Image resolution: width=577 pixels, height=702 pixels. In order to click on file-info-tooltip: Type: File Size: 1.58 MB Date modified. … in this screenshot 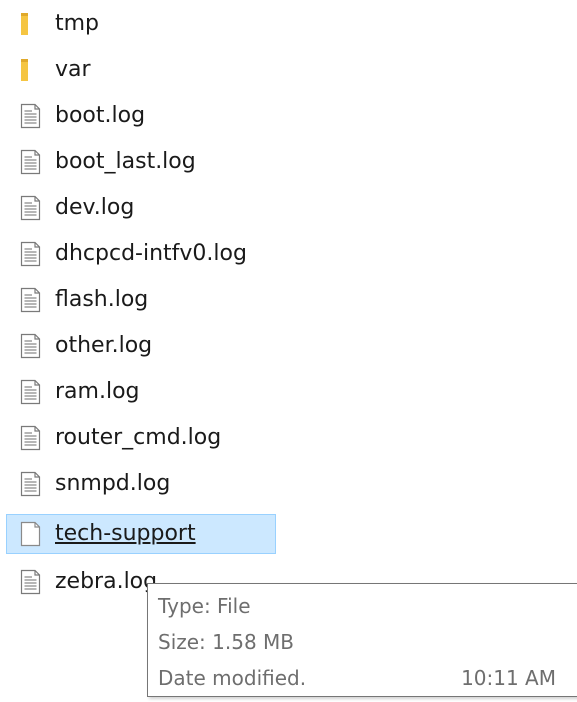, I will do `click(362, 640)`.